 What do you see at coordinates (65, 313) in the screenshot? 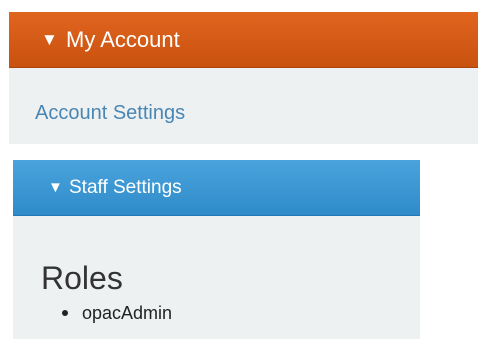
I see `bullet-icon` at bounding box center [65, 313].